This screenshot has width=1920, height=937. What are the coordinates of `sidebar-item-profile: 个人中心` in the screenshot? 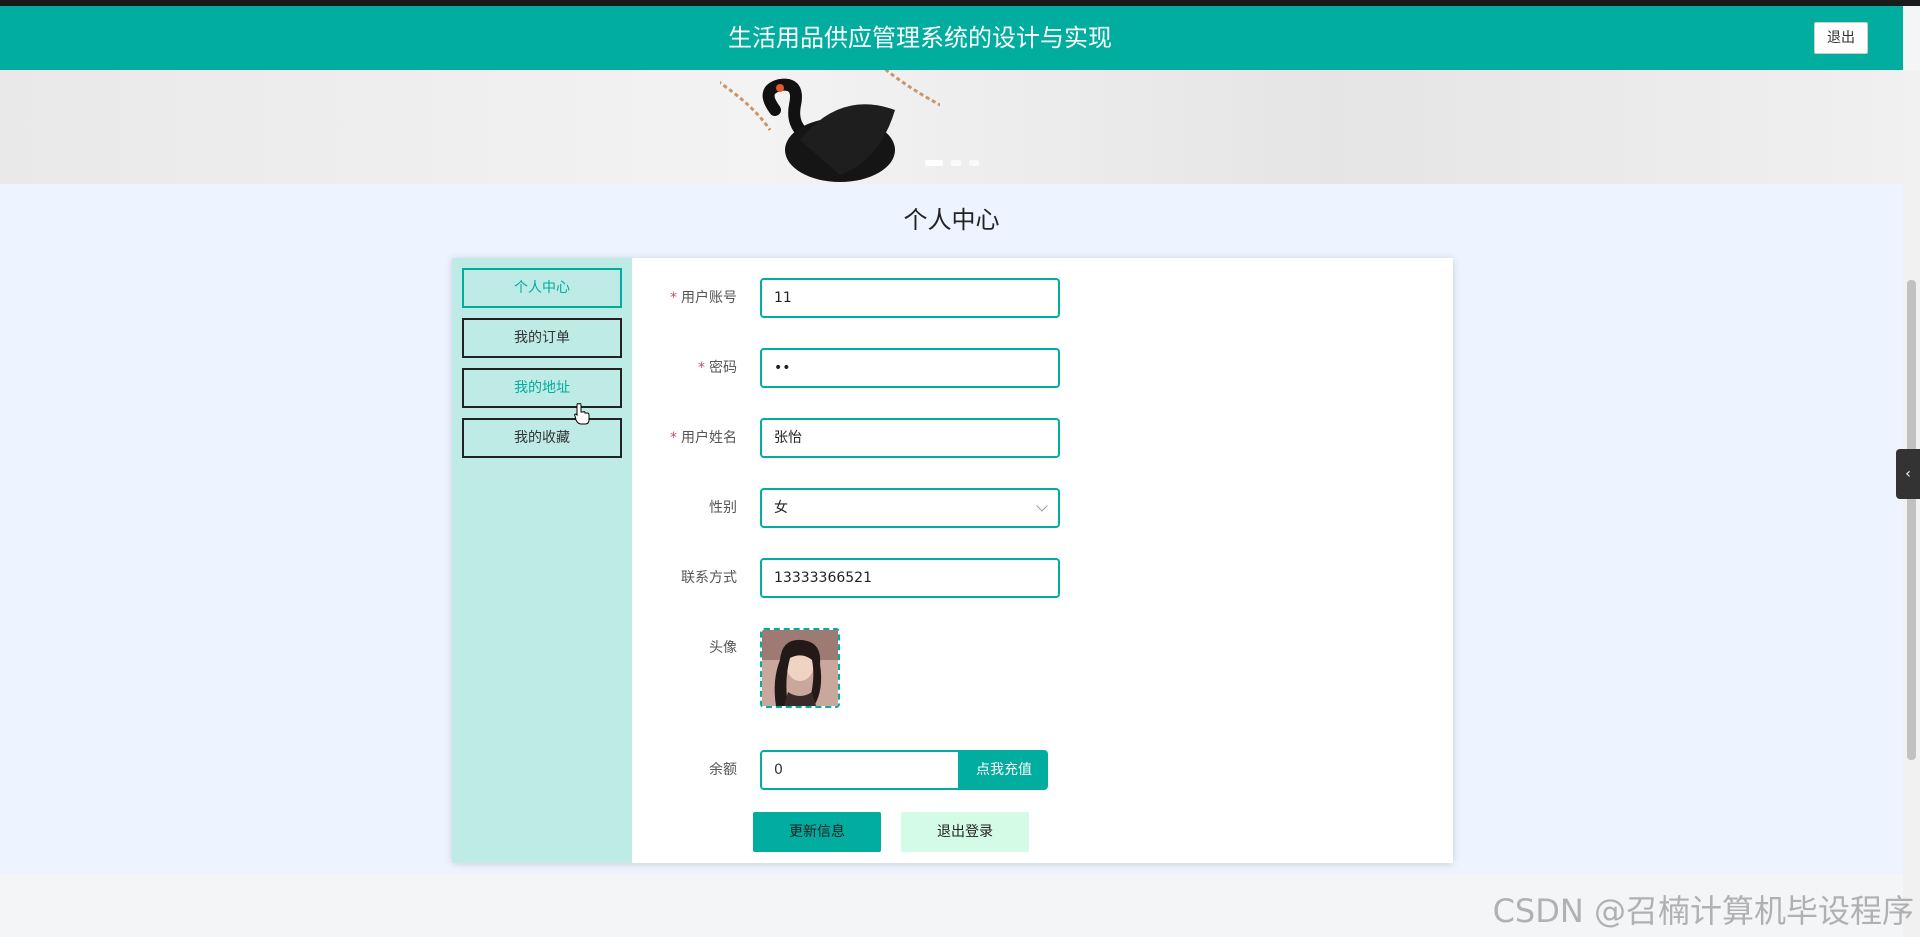 It's located at (542, 288).